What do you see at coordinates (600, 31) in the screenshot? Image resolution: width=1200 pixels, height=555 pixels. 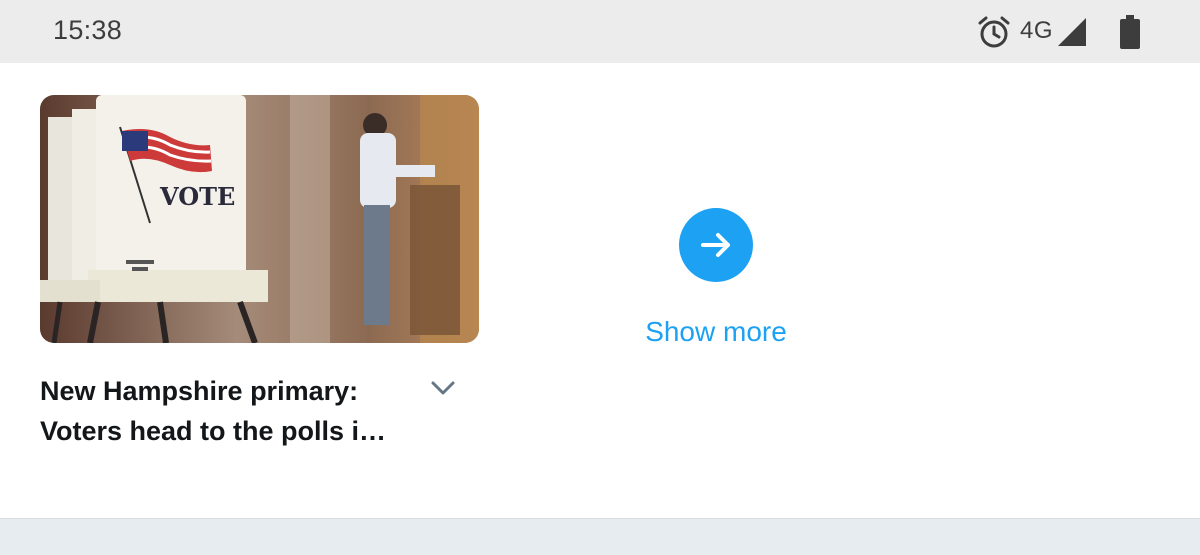 I see `status-bar: 15:38 4G` at bounding box center [600, 31].